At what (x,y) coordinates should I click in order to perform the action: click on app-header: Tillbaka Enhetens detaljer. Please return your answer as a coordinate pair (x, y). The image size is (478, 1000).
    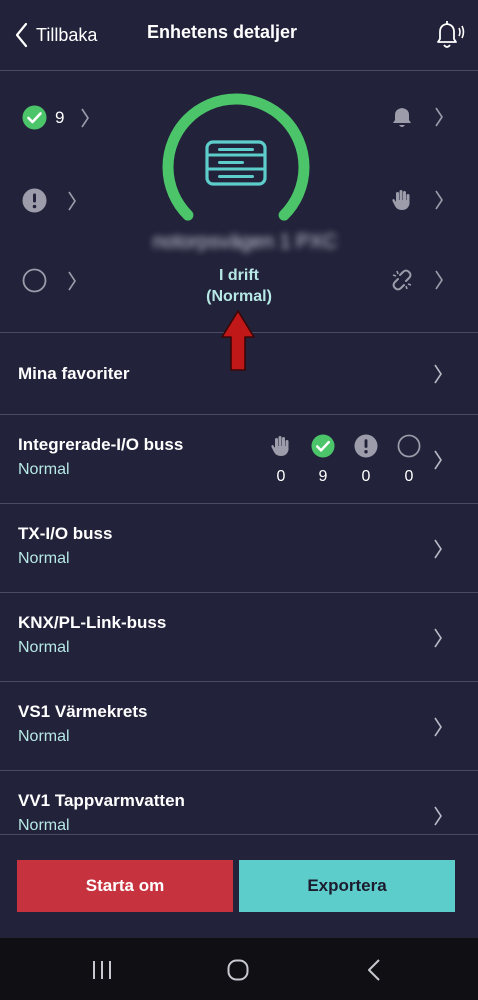
    Looking at the image, I should click on (239, 35).